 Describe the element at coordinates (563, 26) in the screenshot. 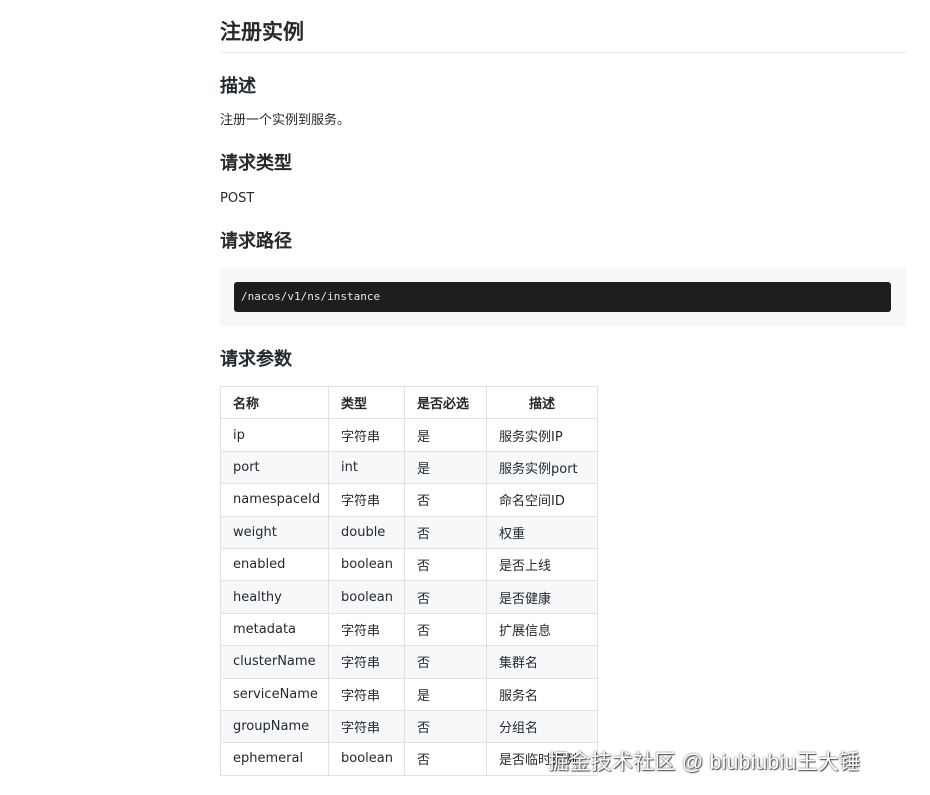

I see `page-title: 注册实例` at that location.